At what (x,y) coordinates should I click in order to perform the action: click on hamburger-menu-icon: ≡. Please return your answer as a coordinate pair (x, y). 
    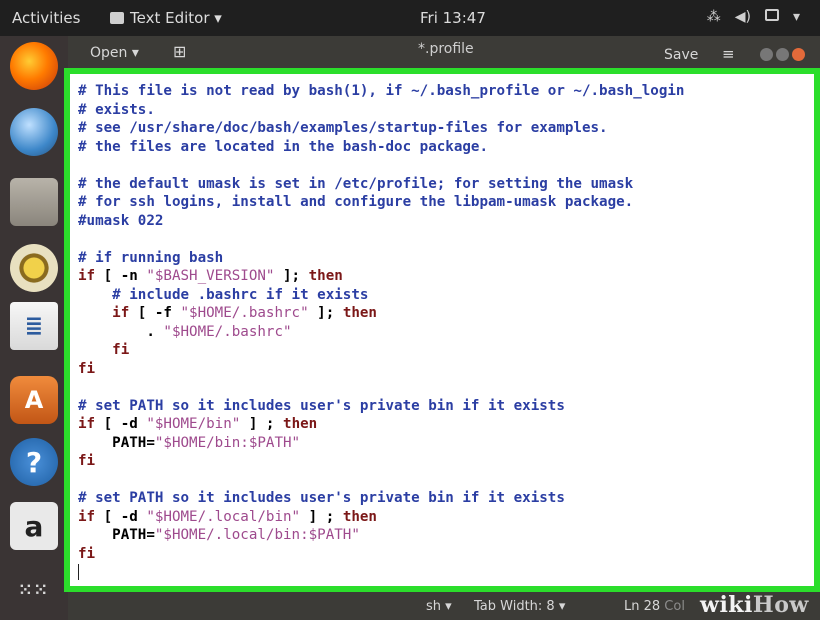
    Looking at the image, I should click on (728, 54).